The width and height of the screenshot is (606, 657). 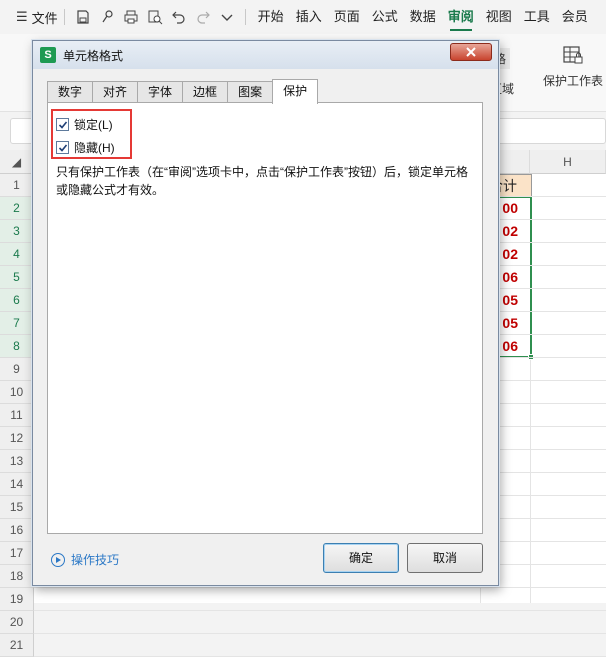 I want to click on dialog-title: 单元格格式, so click(x=93, y=56).